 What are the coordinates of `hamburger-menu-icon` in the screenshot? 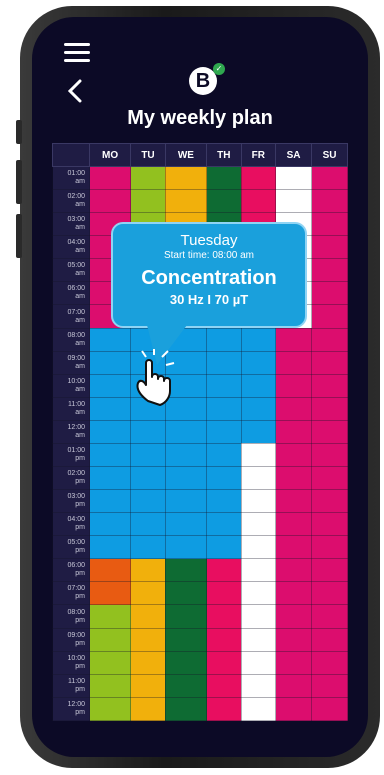 It's located at (77, 52).